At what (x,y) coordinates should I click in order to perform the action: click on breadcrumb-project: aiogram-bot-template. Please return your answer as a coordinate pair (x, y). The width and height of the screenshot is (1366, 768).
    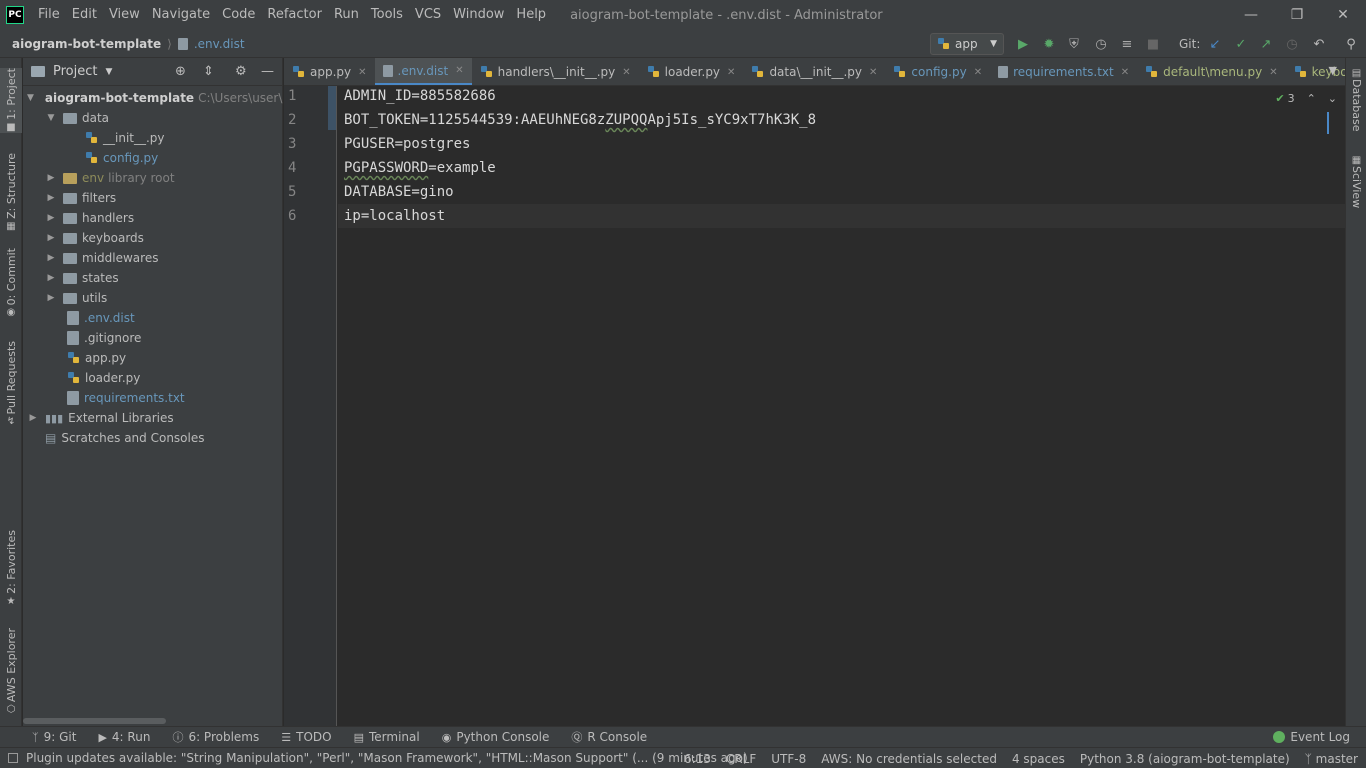
    Looking at the image, I should click on (86, 44).